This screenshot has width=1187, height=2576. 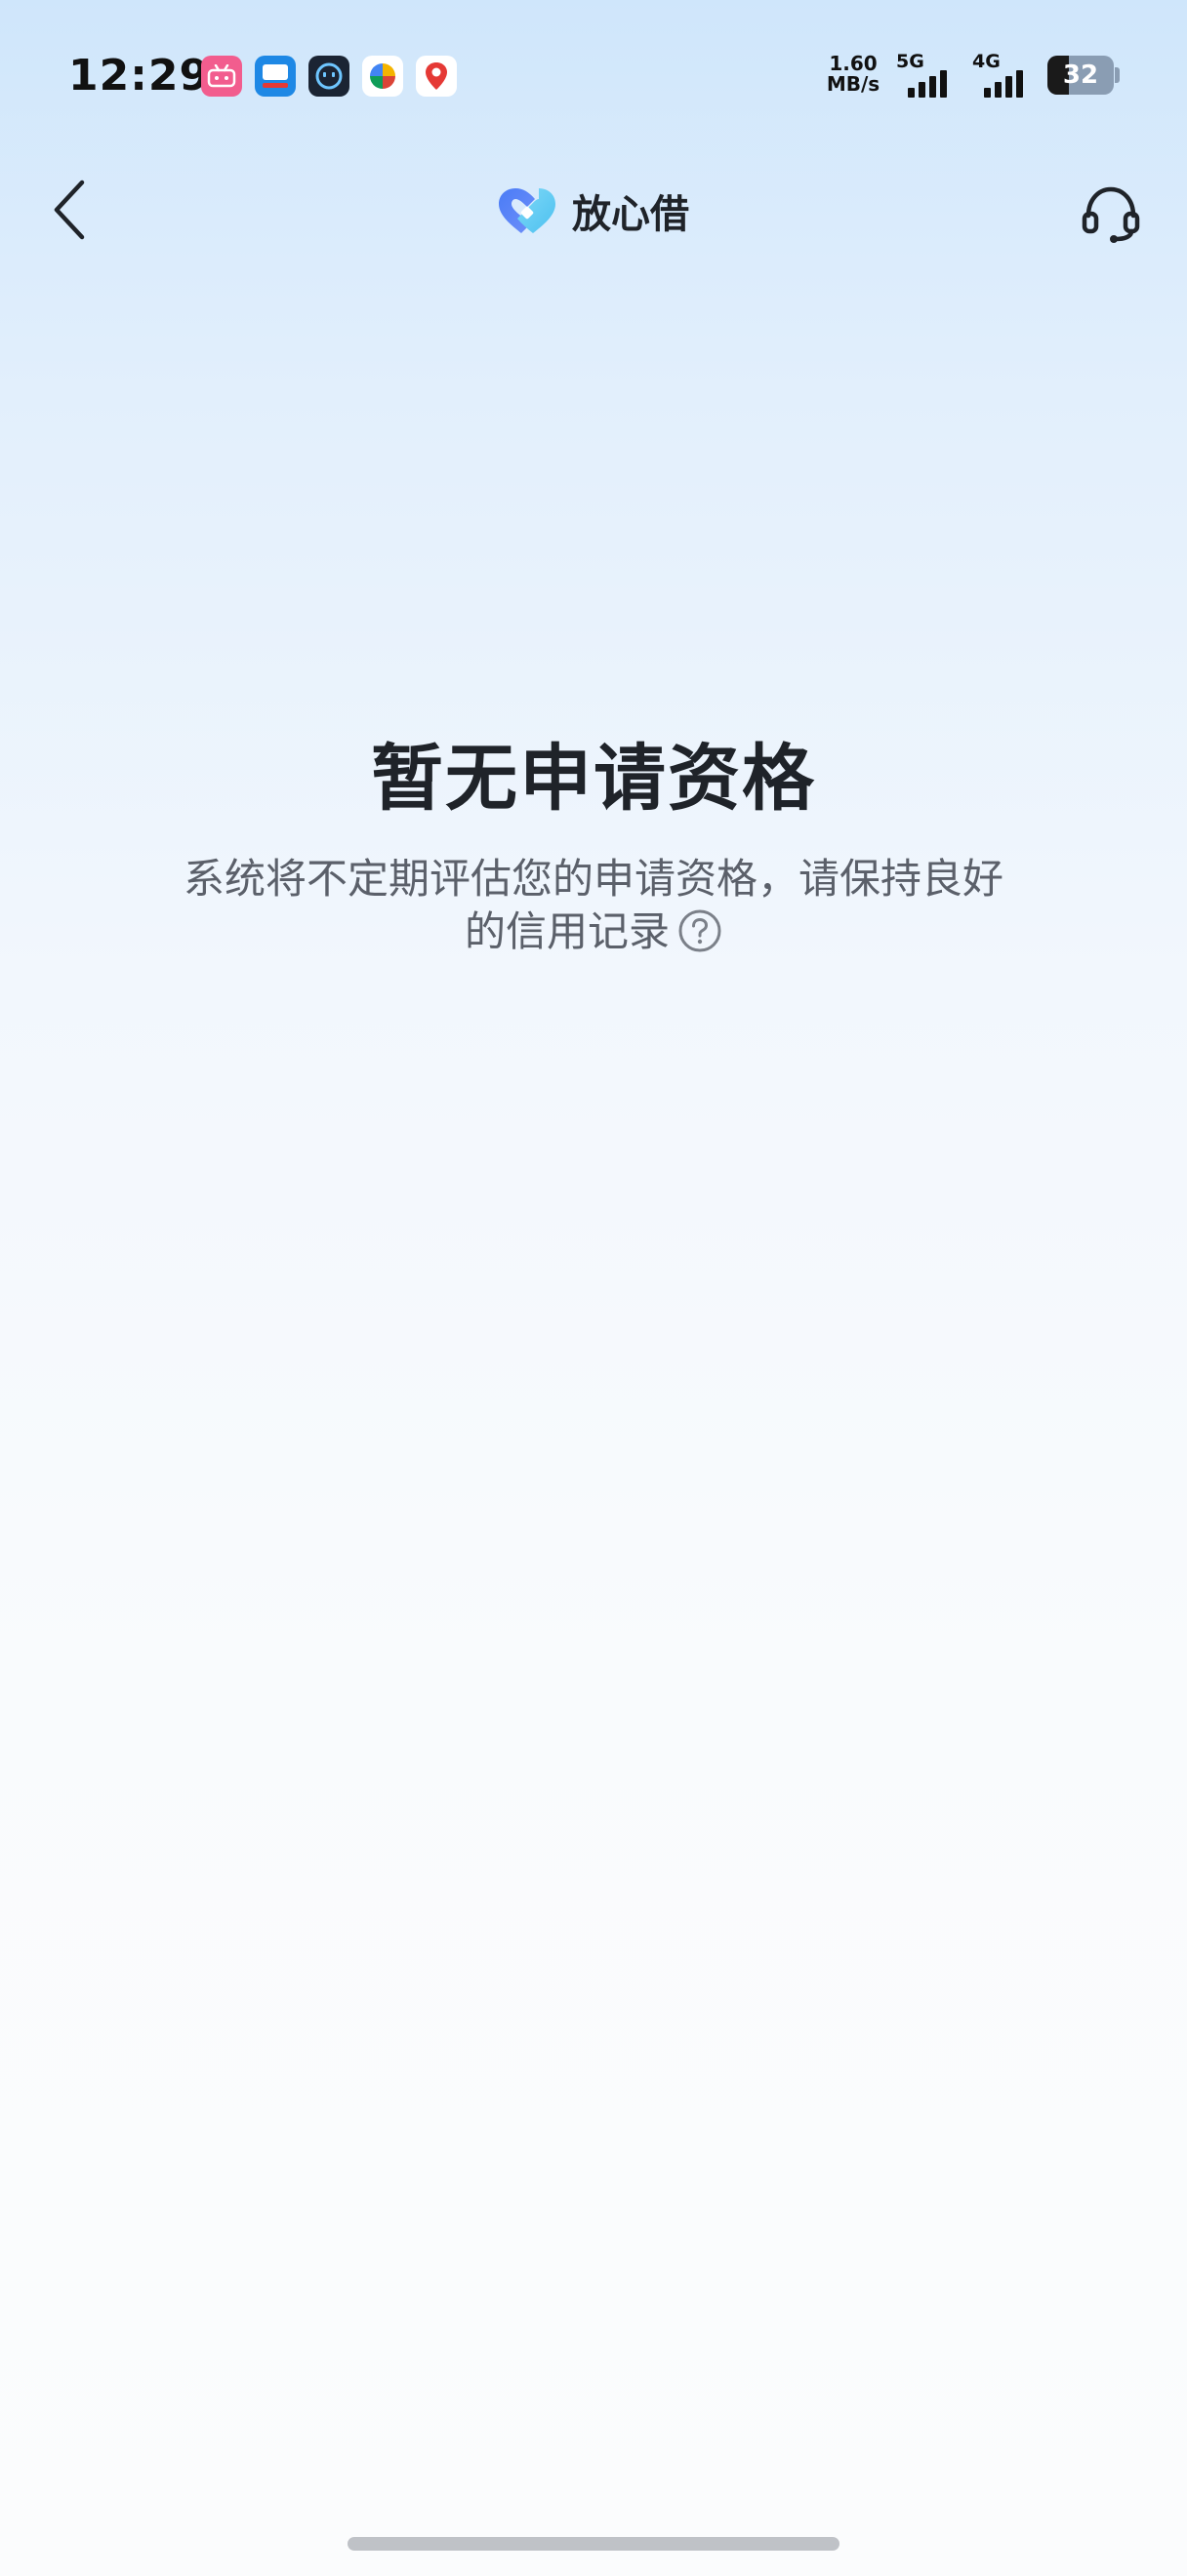 What do you see at coordinates (853, 63) in the screenshot?
I see `network-speed-value: 1.60` at bounding box center [853, 63].